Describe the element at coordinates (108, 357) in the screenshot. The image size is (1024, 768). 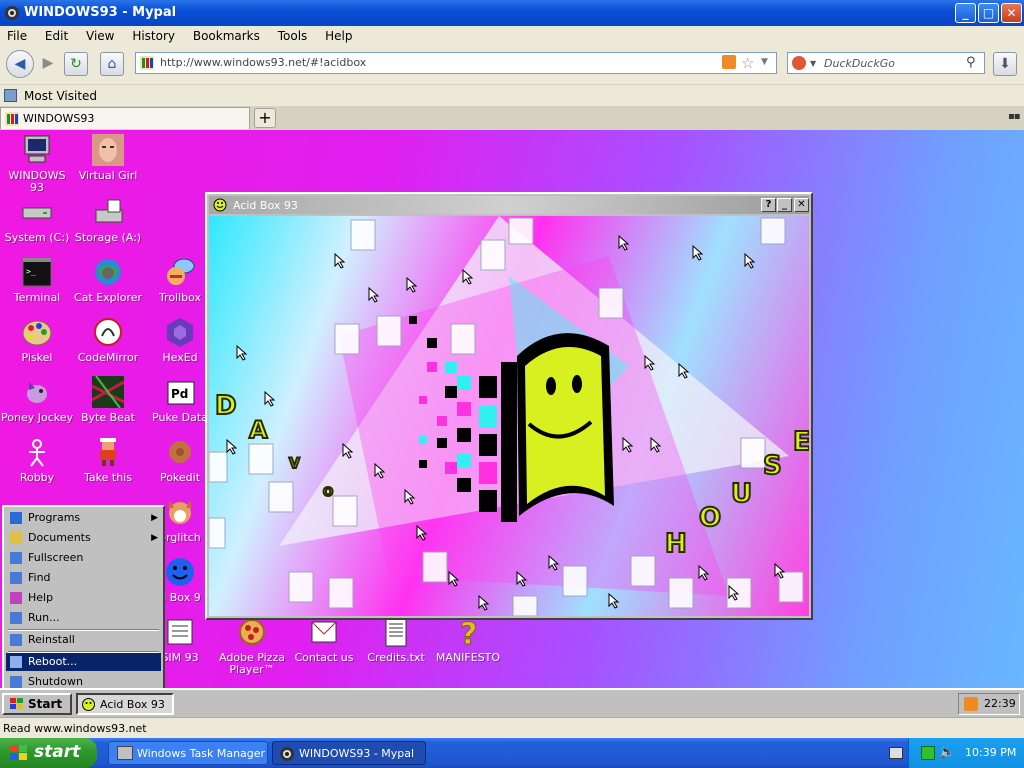
I see `icon-label: CodeMirror` at that location.